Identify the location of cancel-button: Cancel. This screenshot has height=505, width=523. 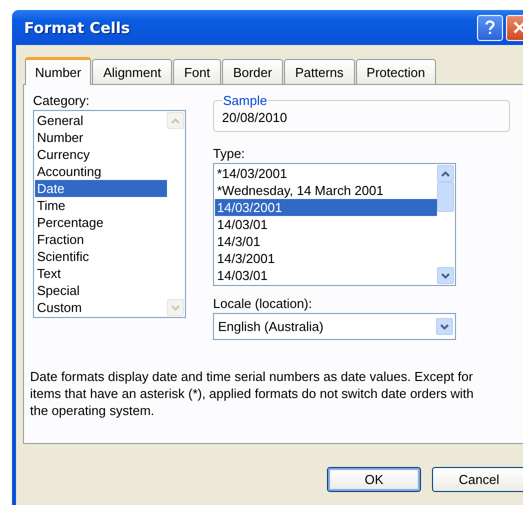
(477, 479).